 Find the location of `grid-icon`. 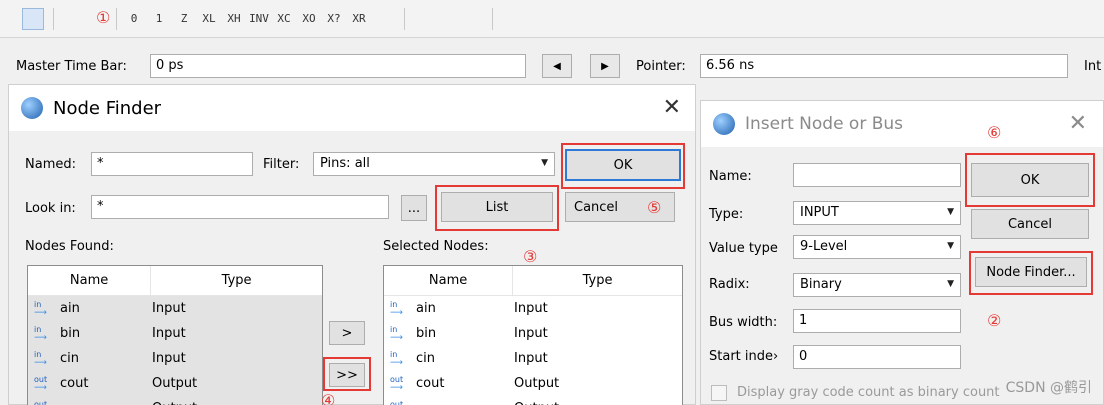

grid-icon is located at coordinates (472, 19).